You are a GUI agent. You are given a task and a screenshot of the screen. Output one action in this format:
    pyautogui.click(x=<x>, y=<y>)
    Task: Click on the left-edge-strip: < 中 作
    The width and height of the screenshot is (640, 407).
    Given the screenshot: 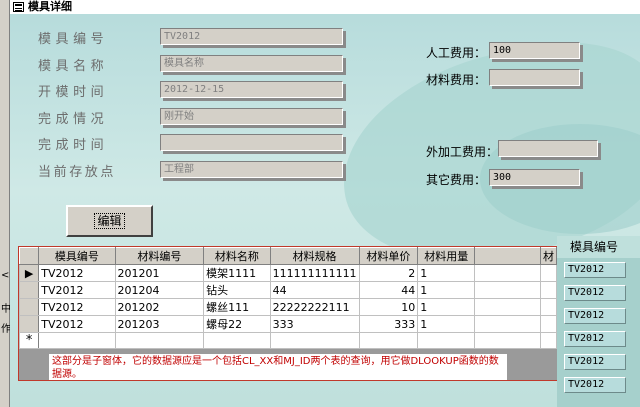 What is the action you would take?
    pyautogui.click(x=5, y=203)
    